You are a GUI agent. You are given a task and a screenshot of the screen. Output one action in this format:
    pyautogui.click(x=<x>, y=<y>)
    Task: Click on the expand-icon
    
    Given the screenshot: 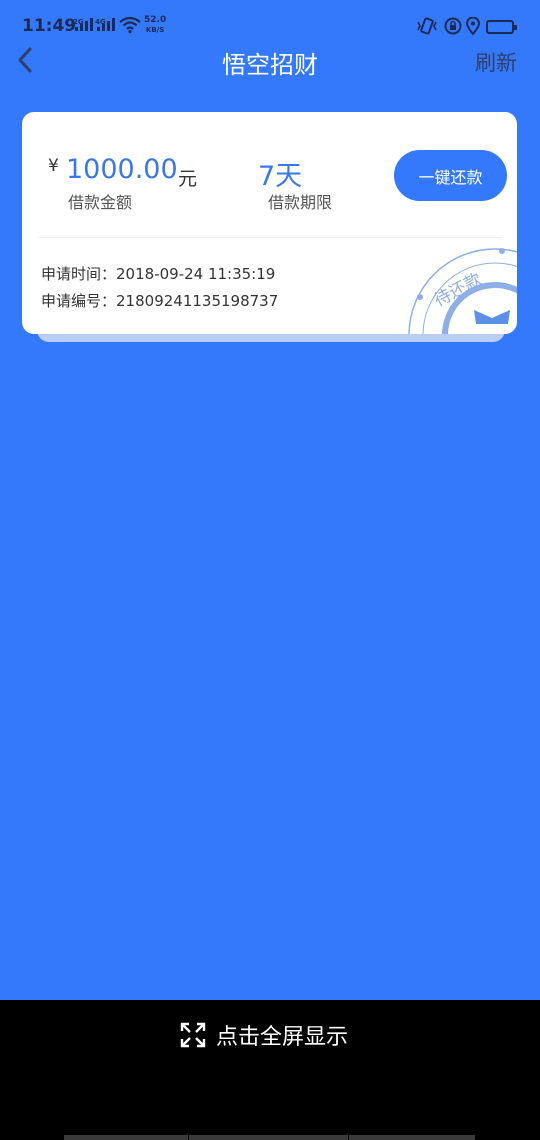 What is the action you would take?
    pyautogui.click(x=193, y=1035)
    